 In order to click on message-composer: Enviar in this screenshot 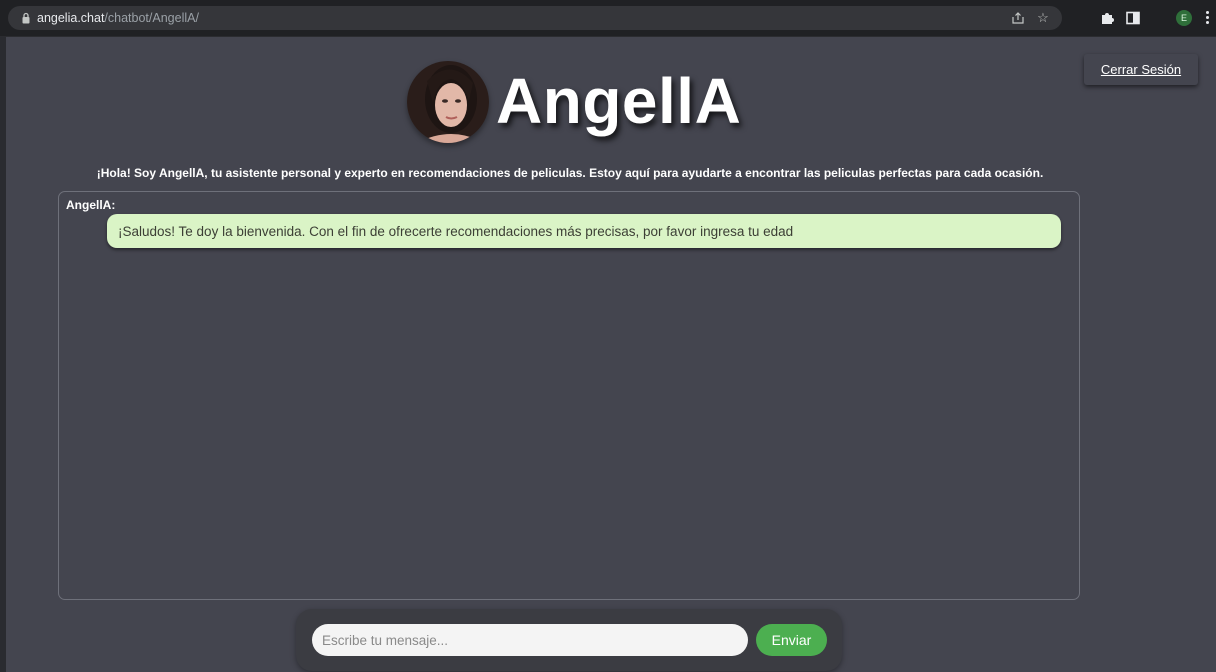, I will do `click(569, 640)`.